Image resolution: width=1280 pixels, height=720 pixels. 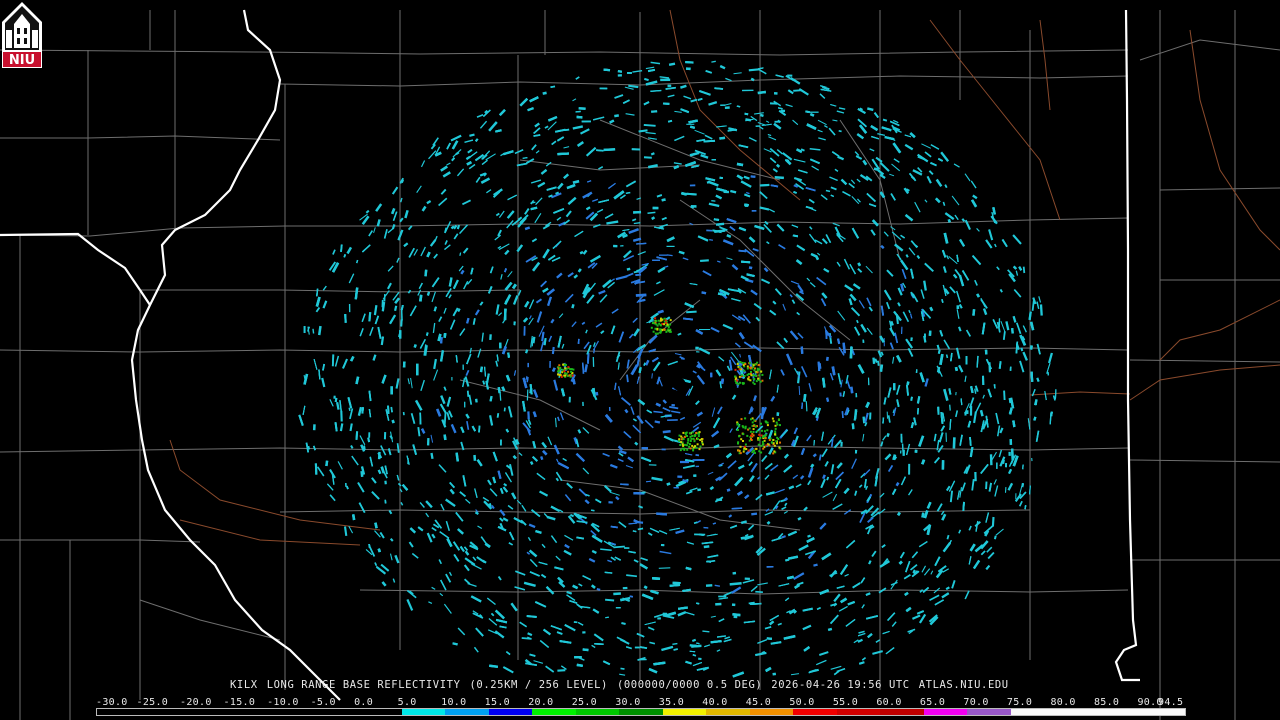 What do you see at coordinates (679, 384) in the screenshot?
I see `radar-site-dot` at bounding box center [679, 384].